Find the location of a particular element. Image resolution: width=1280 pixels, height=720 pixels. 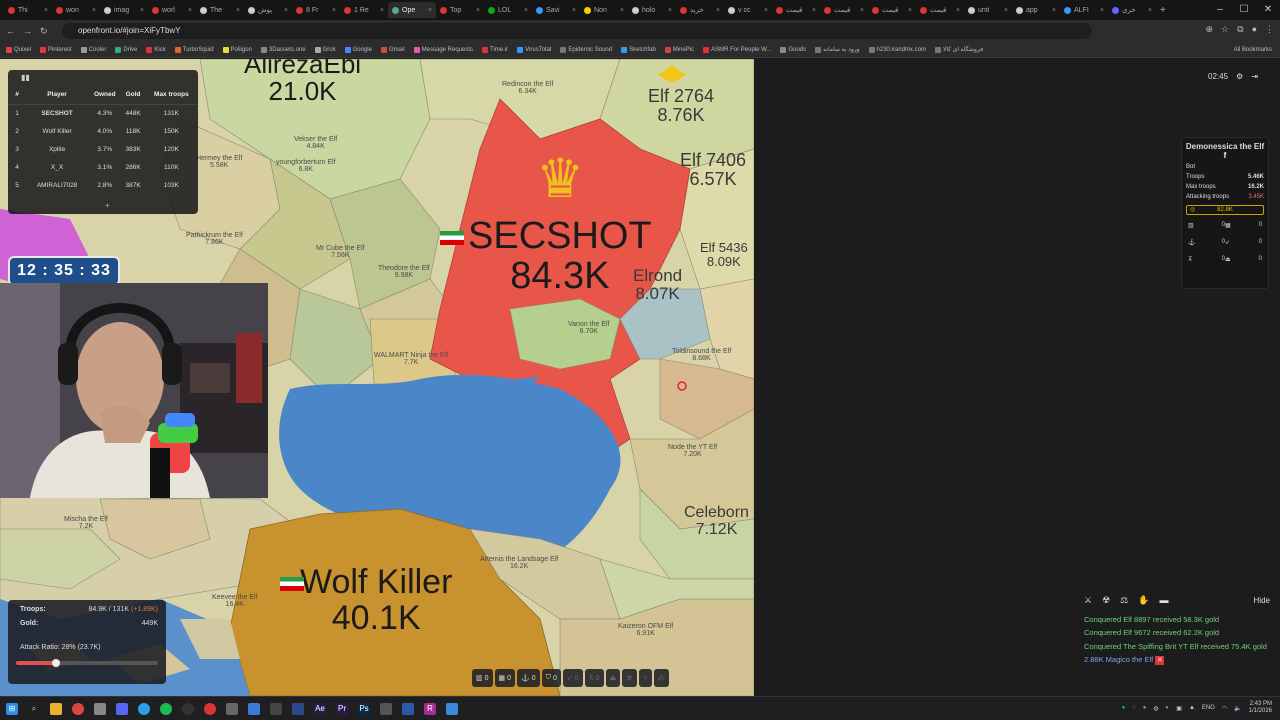

map-player-label: Vanon the Elf 6.70K is located at coordinates (589, 328).